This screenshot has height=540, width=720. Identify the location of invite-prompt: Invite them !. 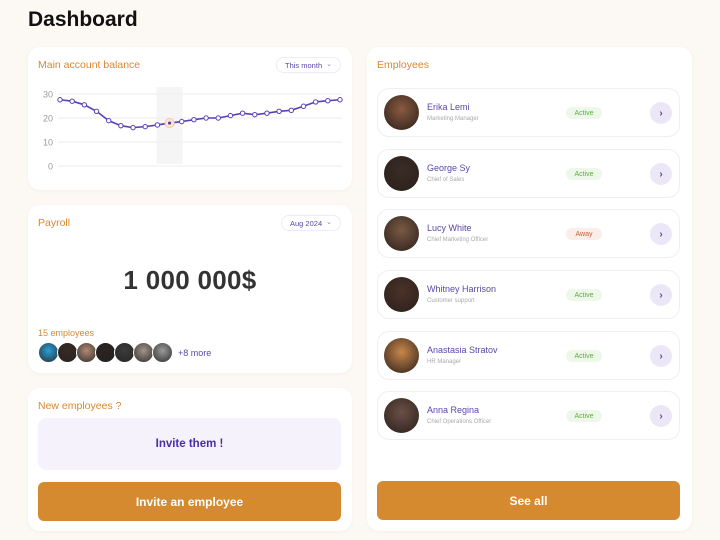
(189, 444).